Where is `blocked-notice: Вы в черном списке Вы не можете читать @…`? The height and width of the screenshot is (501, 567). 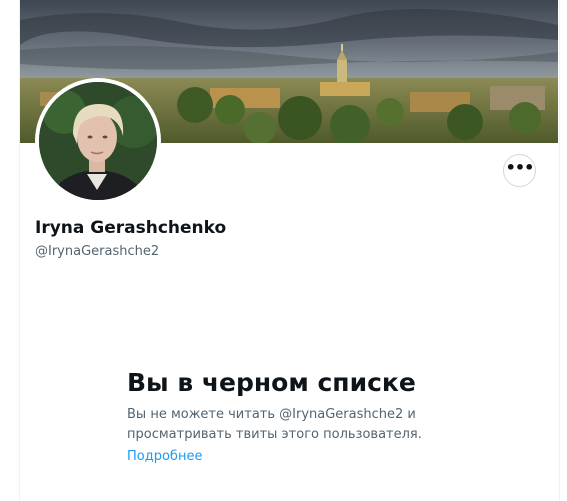
blocked-notice: Вы в черном списке Вы не можете читать @… is located at coordinates (292, 416).